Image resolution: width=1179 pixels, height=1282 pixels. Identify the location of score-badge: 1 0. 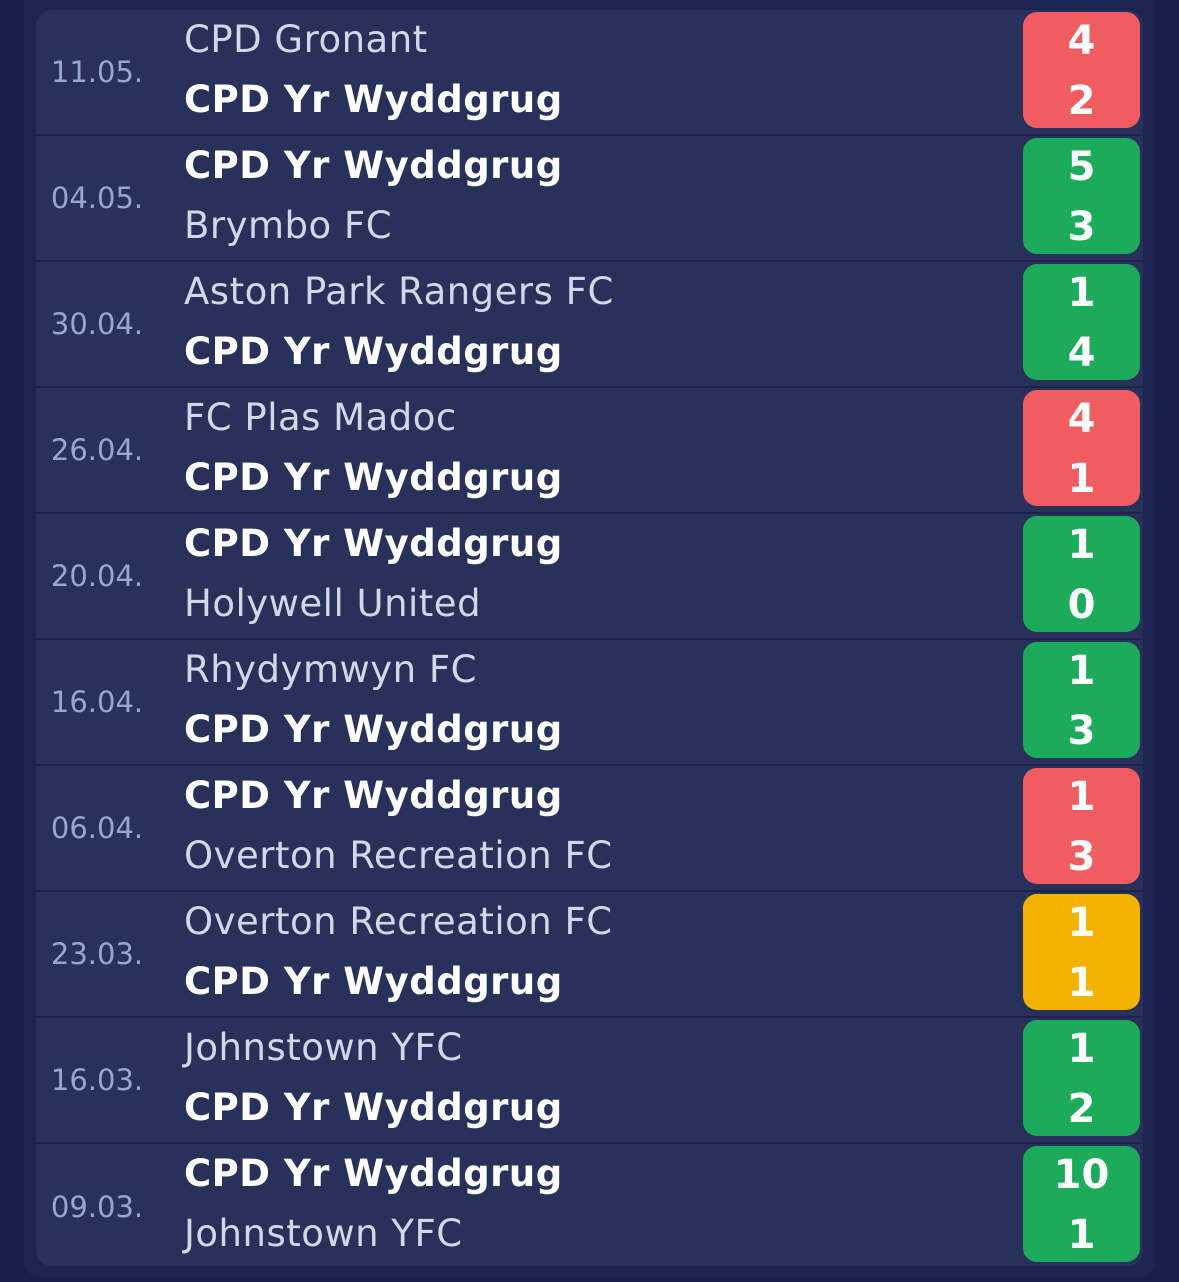
(1081, 574).